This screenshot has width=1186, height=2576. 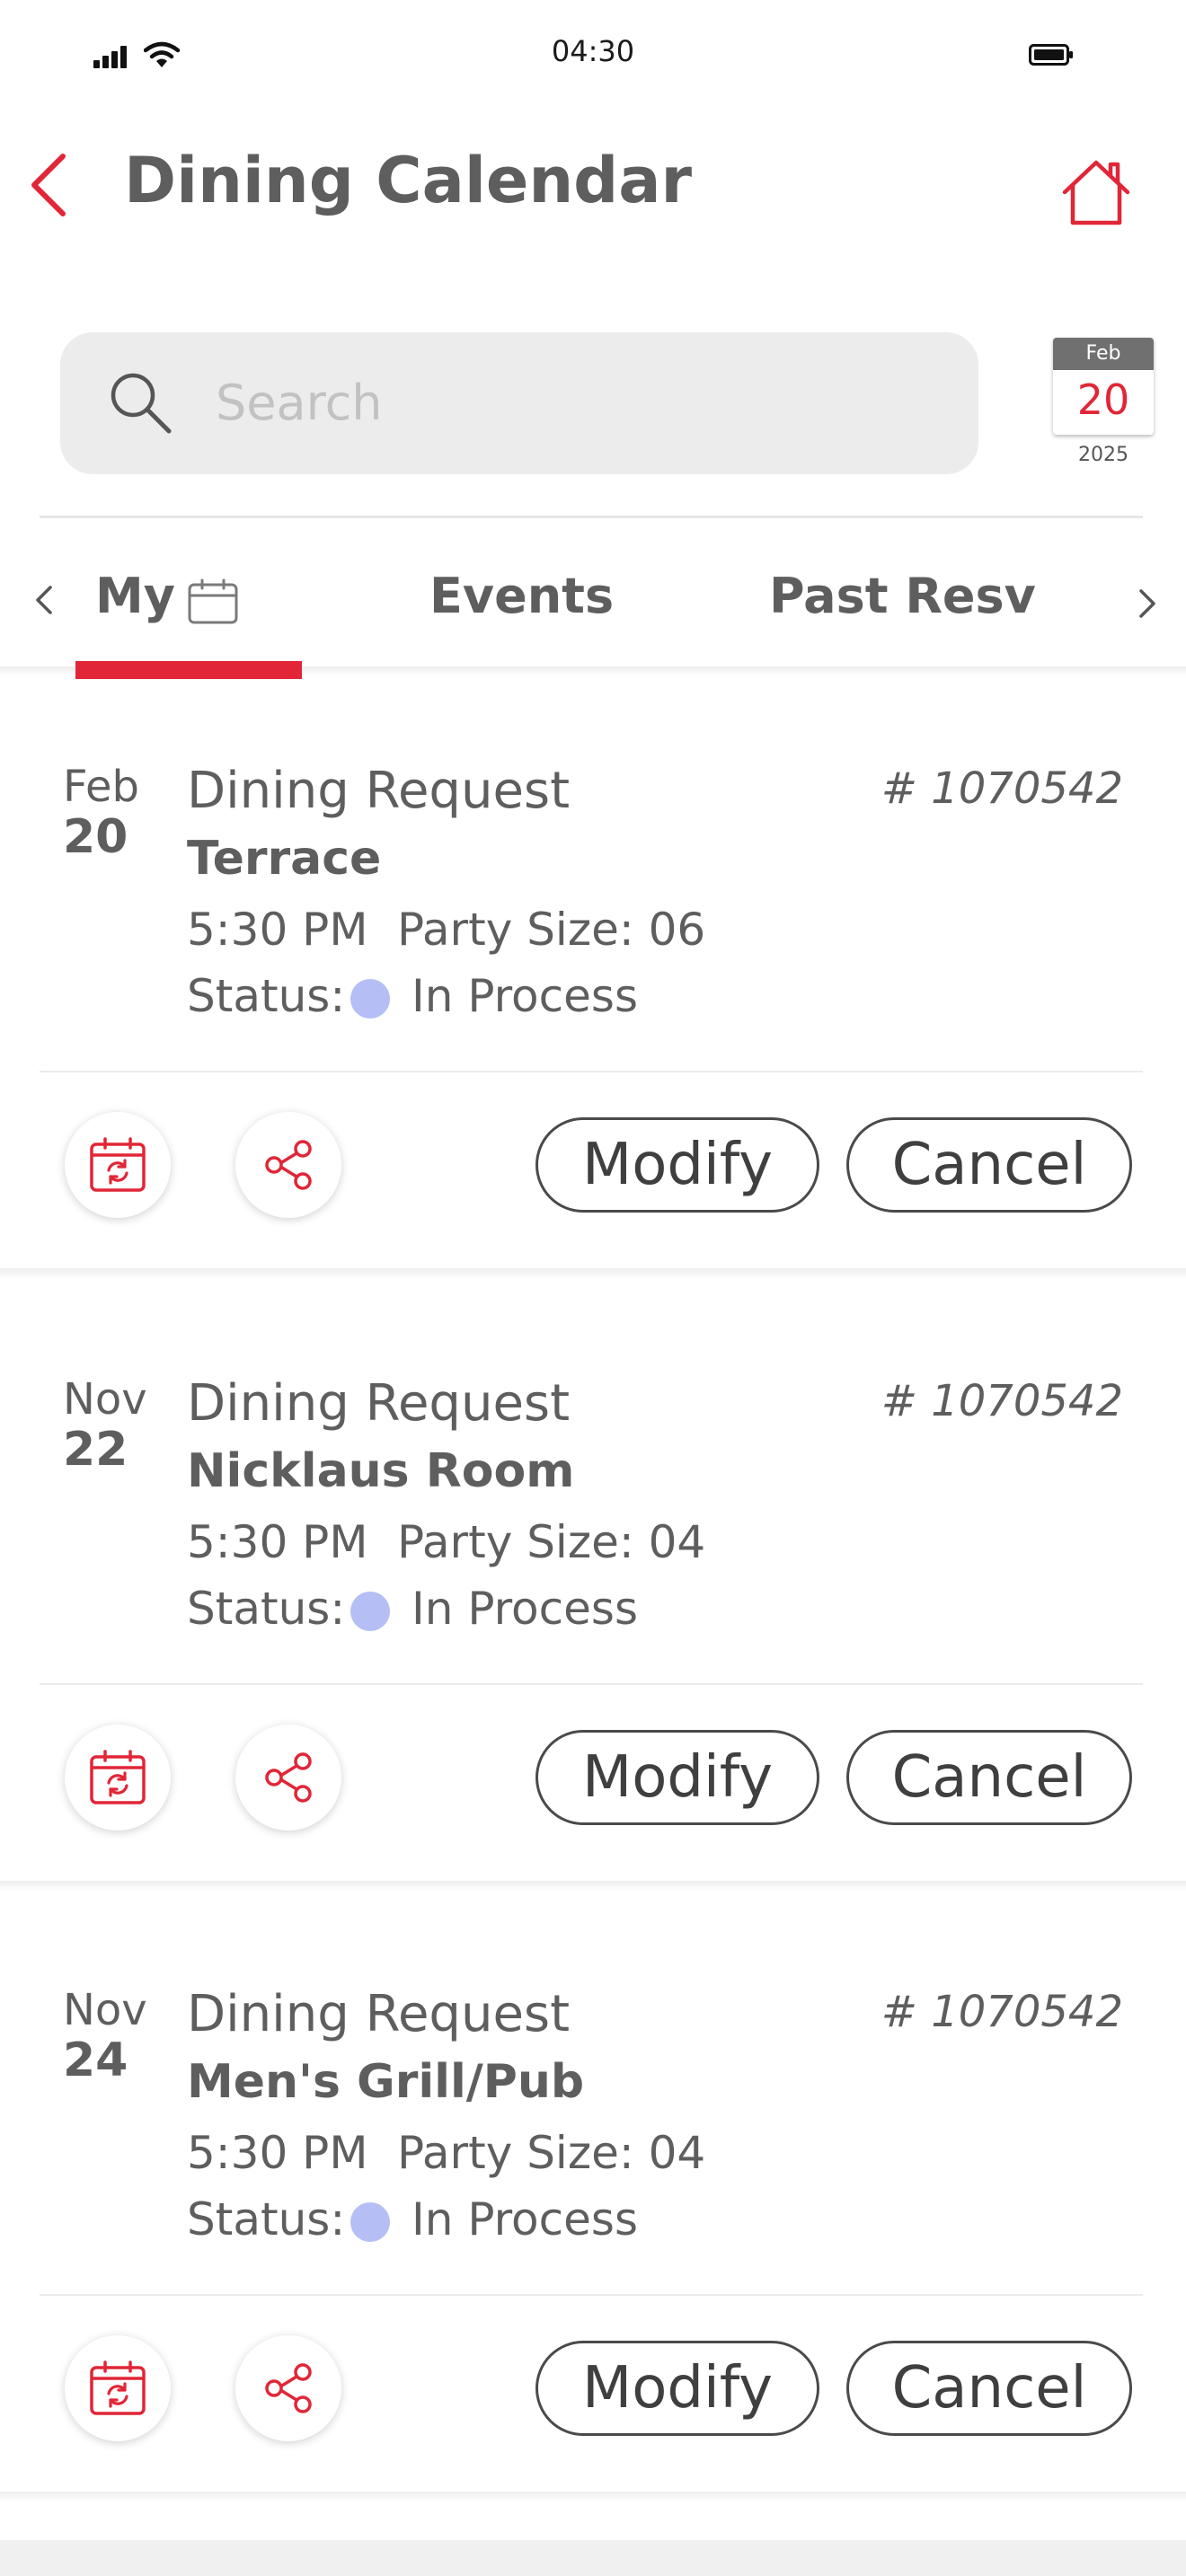 What do you see at coordinates (1103, 399) in the screenshot?
I see `date-badge-day: 20` at bounding box center [1103, 399].